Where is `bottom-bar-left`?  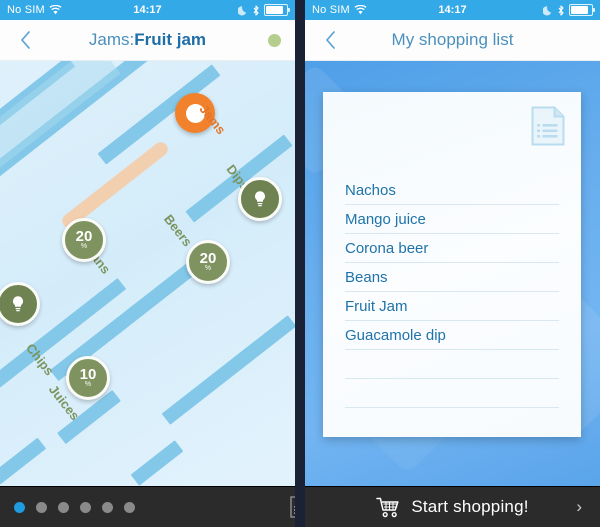 bottom-bar-left is located at coordinates (147, 506).